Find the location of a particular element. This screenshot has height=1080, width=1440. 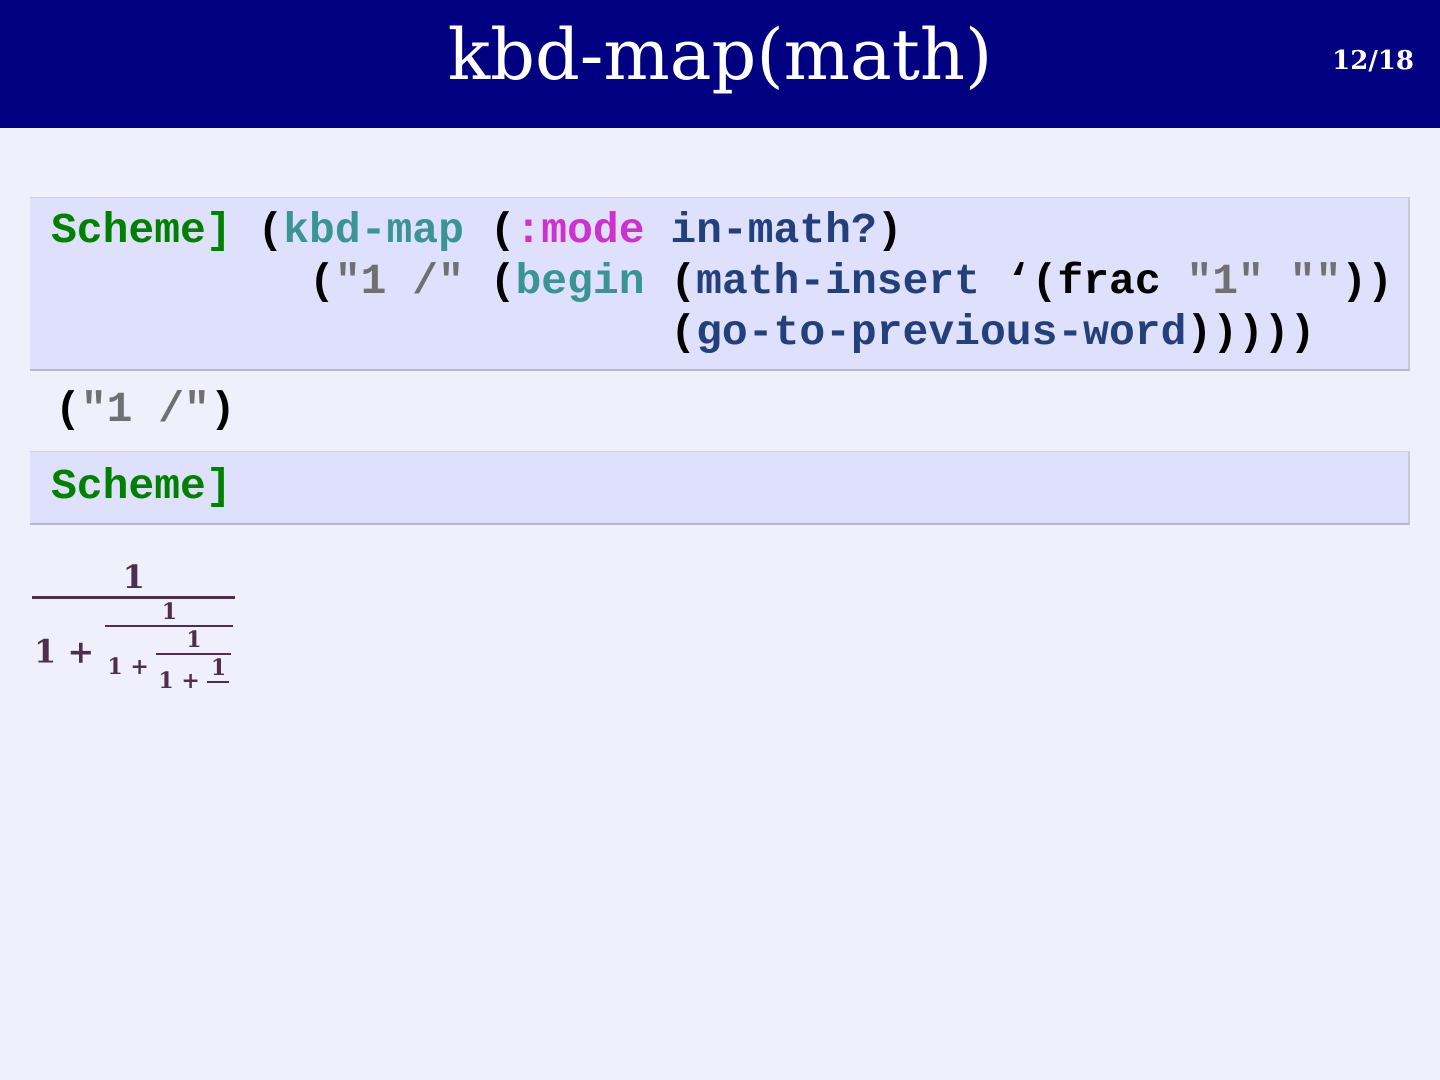

fraction: 1 1 + 1 1 + 1 1 + 1 is located at coordinates (134, 633).